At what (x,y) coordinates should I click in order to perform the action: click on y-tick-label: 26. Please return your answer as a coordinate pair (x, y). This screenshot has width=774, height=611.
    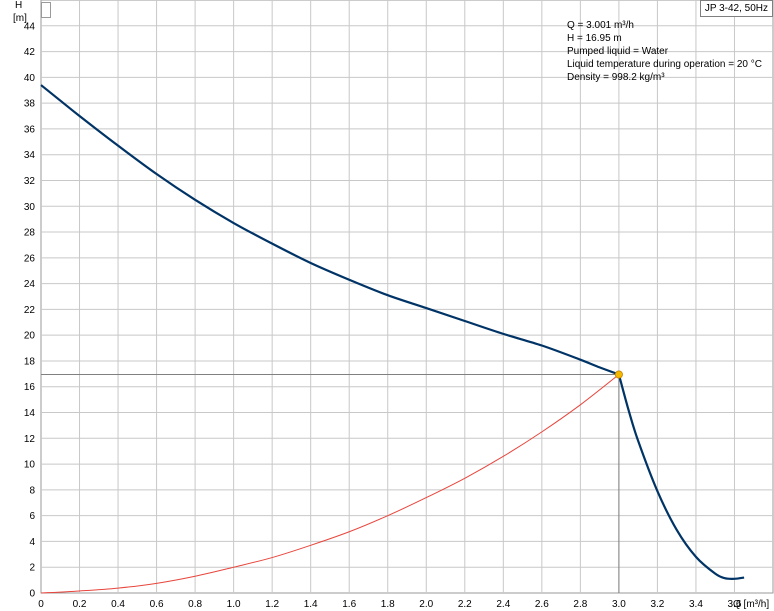
    Looking at the image, I should click on (30, 258).